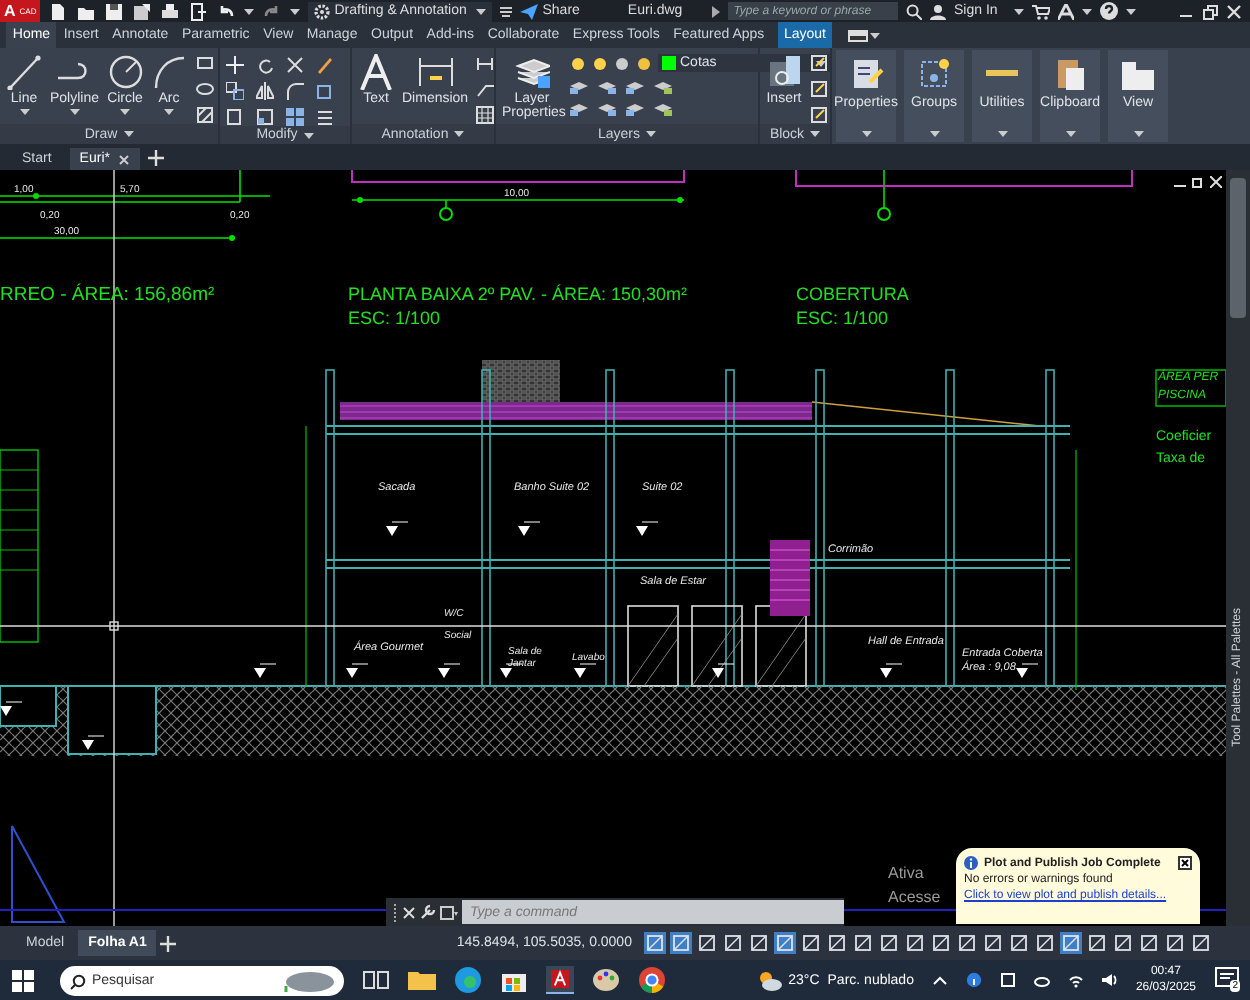 The image size is (1250, 1000). I want to click on cube-icon, so click(325, 91).